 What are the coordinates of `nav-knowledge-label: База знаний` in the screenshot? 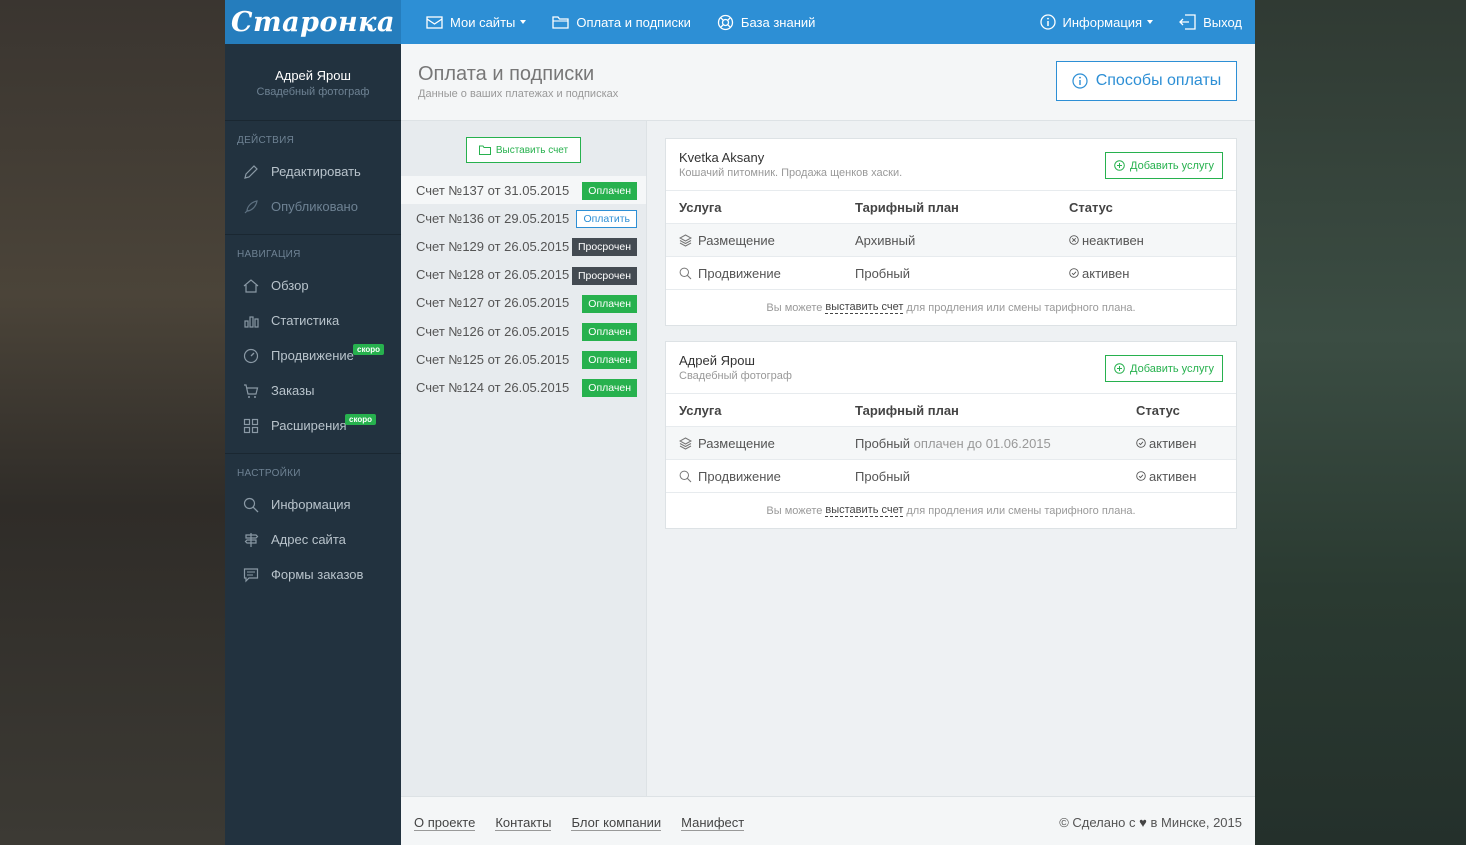 It's located at (778, 22).